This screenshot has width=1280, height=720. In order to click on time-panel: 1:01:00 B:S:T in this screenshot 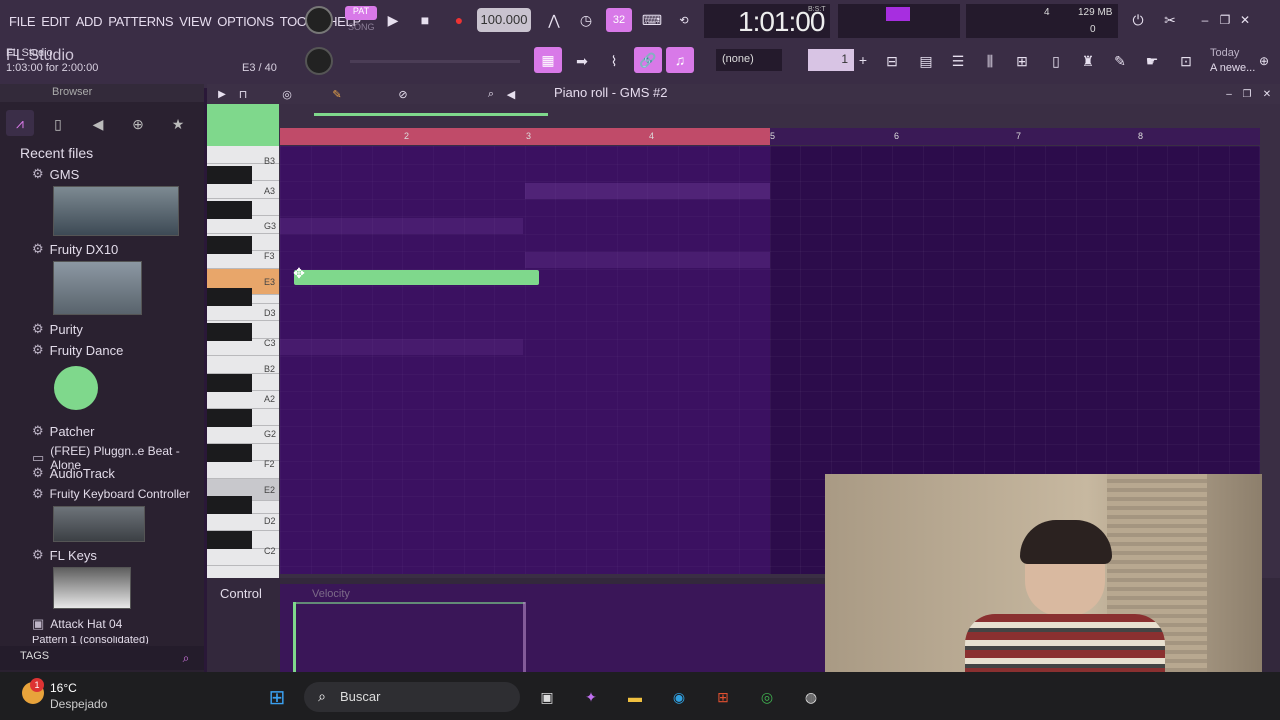, I will do `click(767, 21)`.